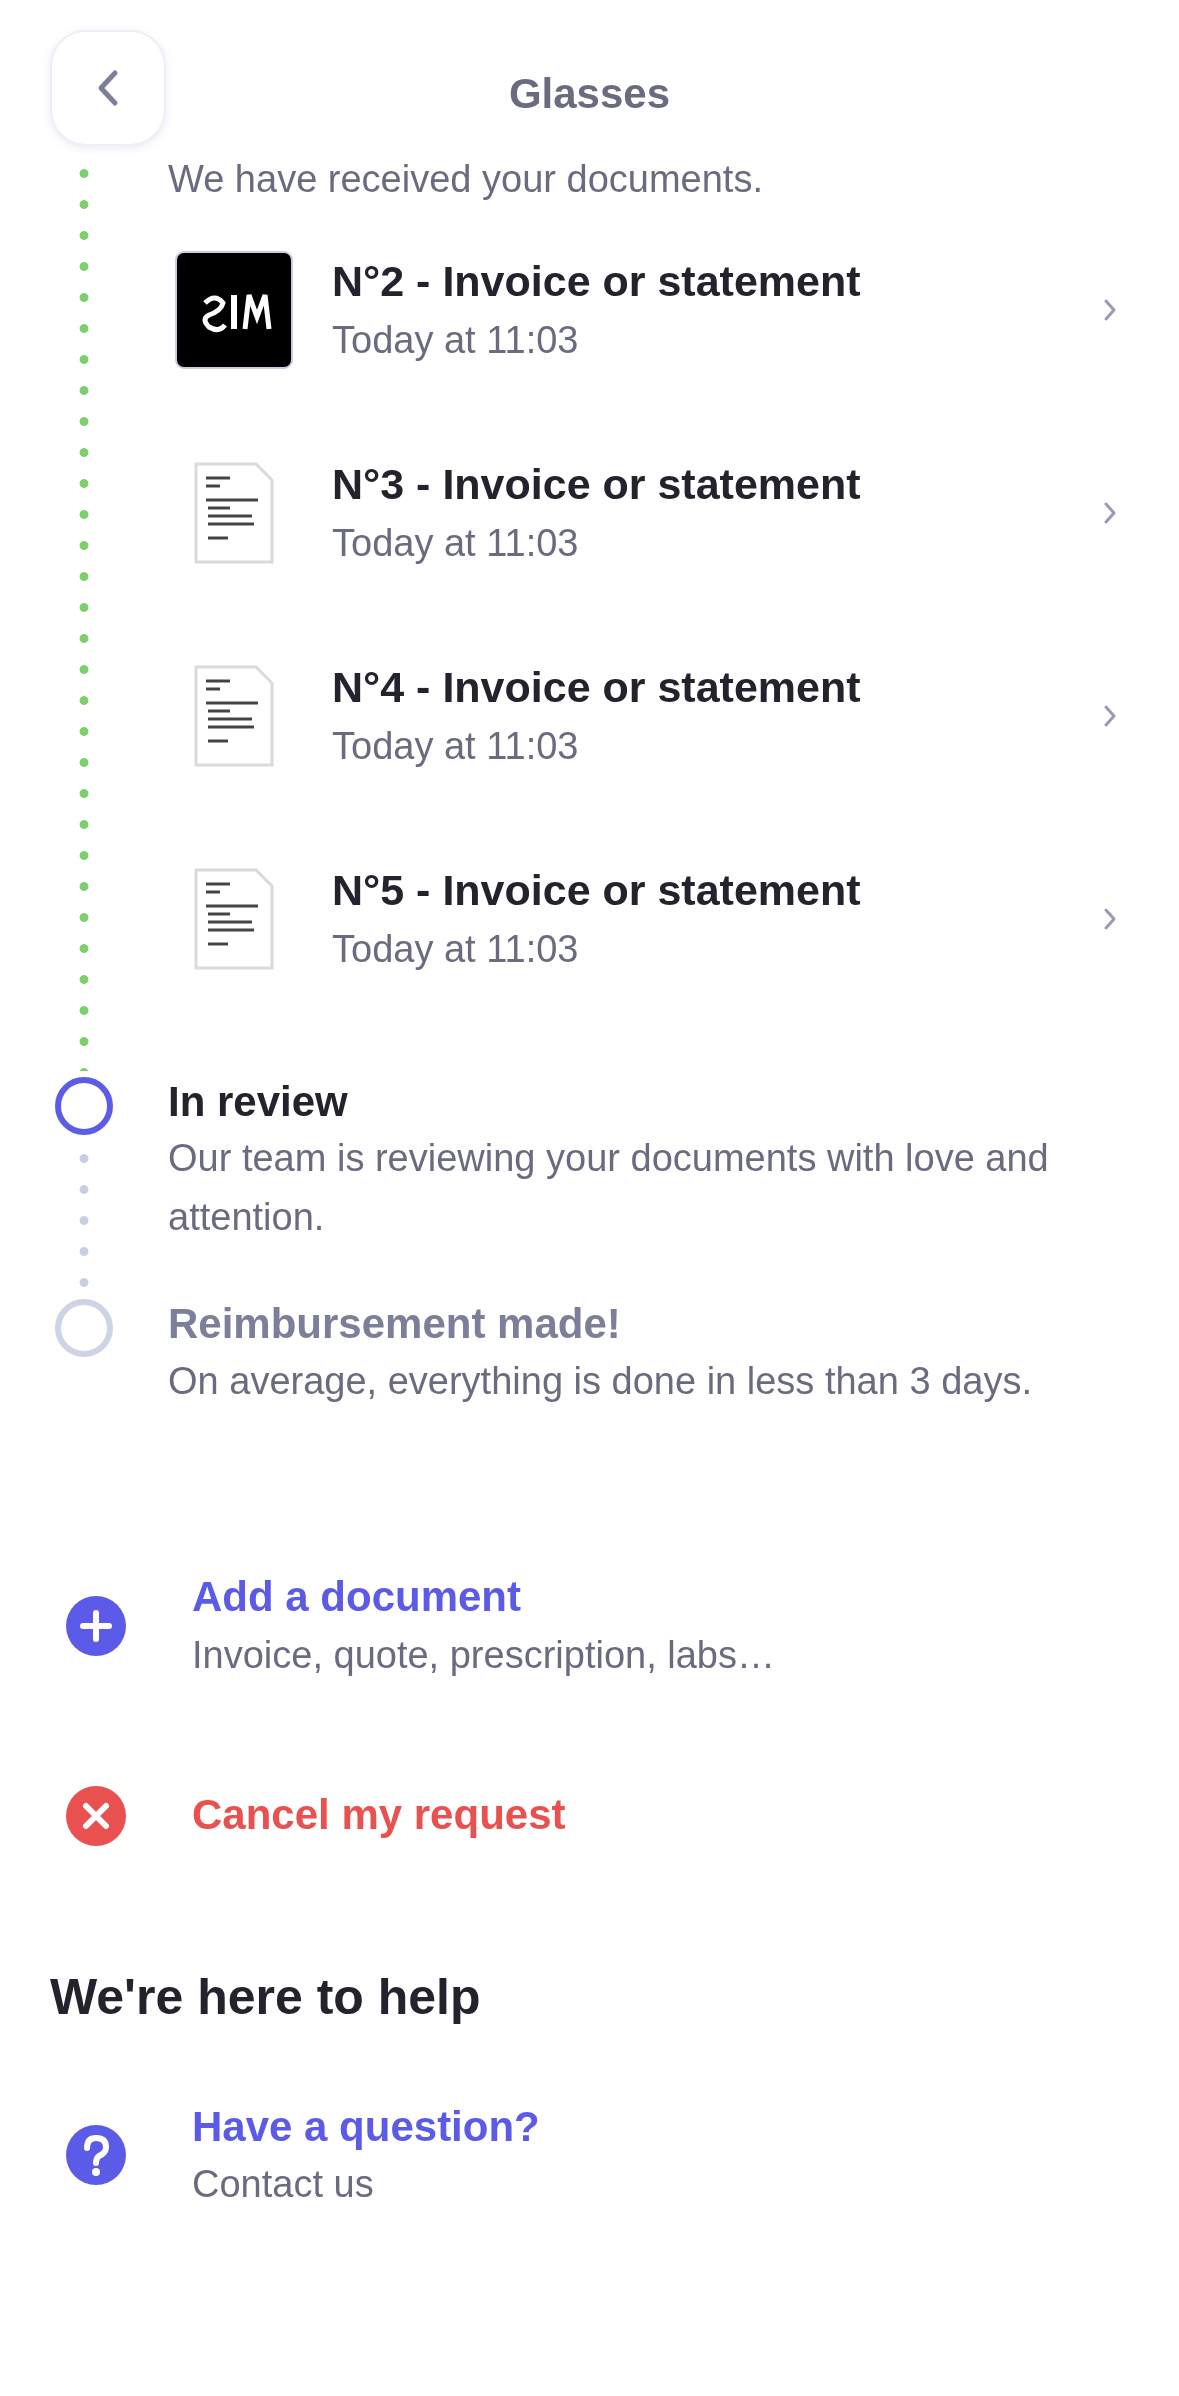  Describe the element at coordinates (466, 179) in the screenshot. I see `step-description: We have received your documents.` at that location.